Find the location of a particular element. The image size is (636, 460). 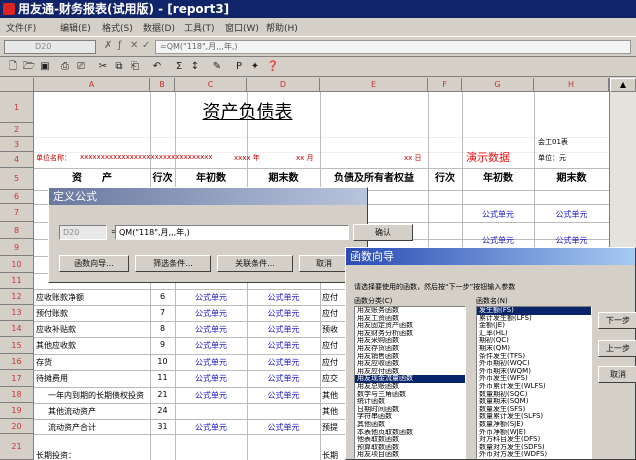

confirm-edit-icon: ✓ is located at coordinates (146, 45).